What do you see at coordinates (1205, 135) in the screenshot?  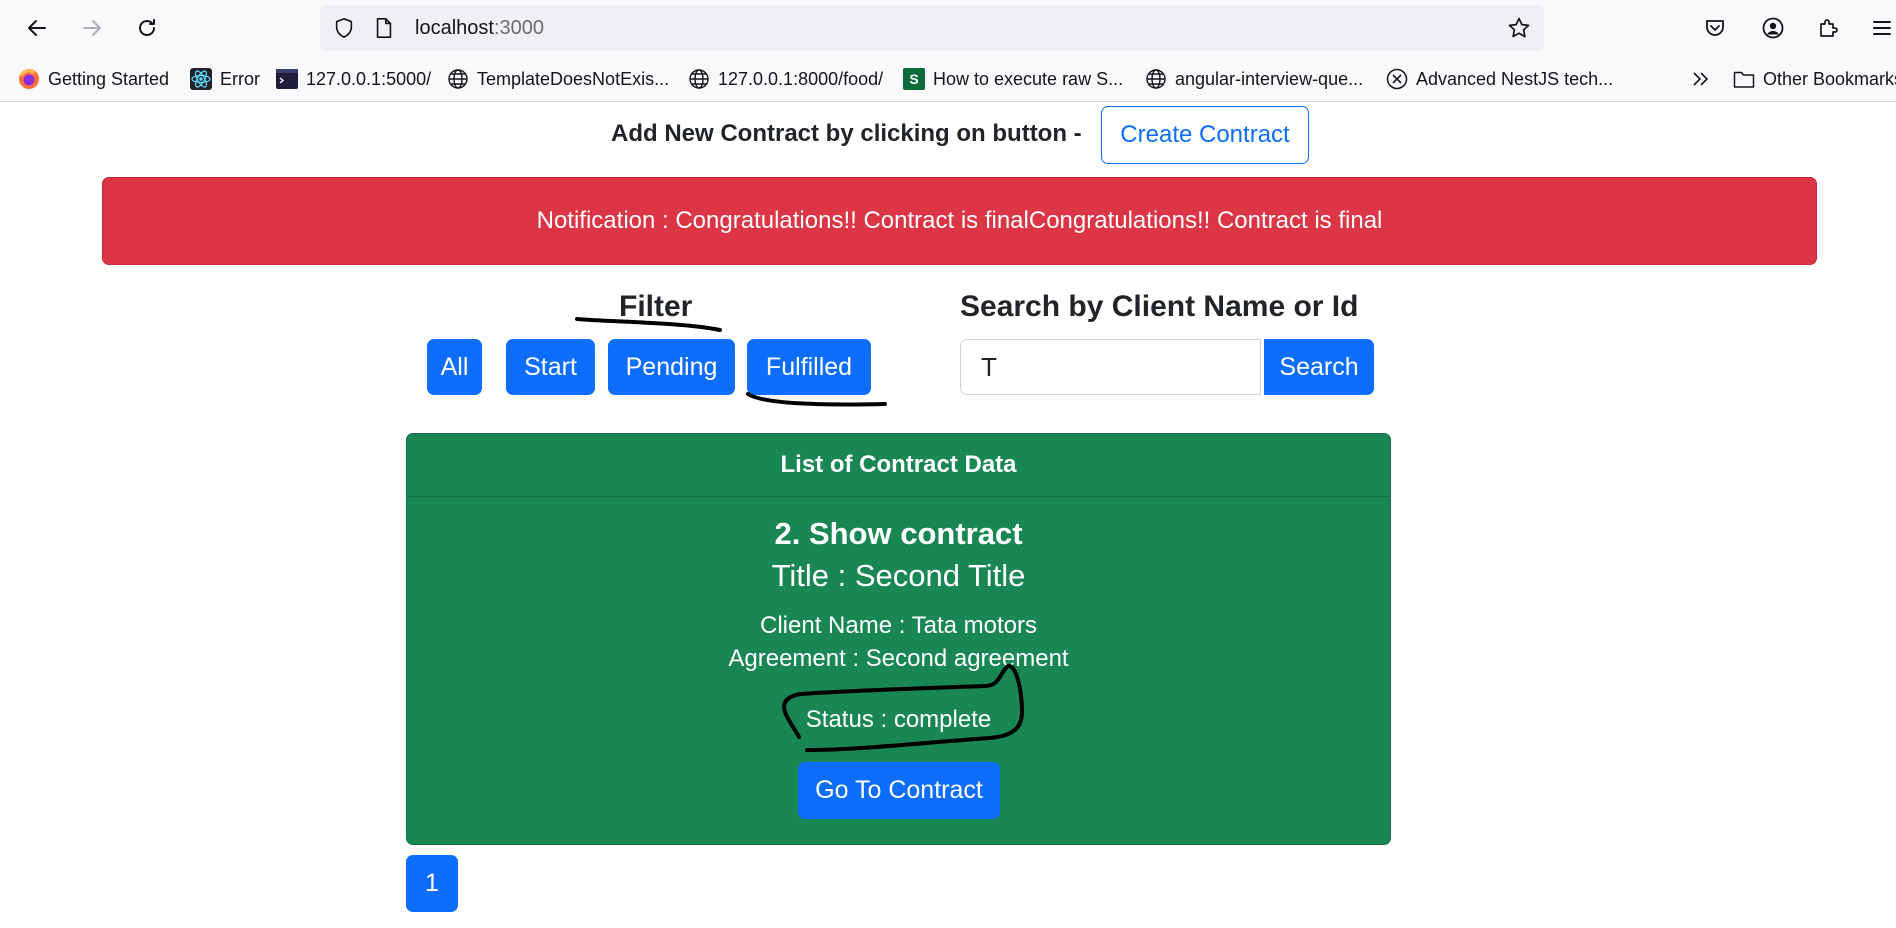 I see `create-contract-button: Create Contract` at bounding box center [1205, 135].